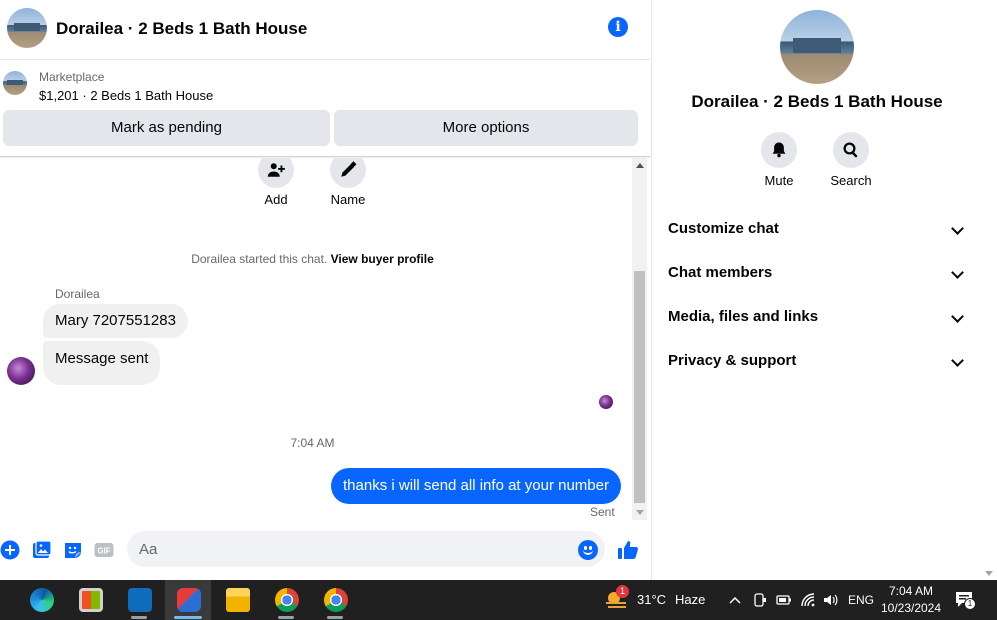  I want to click on incoming-message: Mary 7207551283, so click(115, 321).